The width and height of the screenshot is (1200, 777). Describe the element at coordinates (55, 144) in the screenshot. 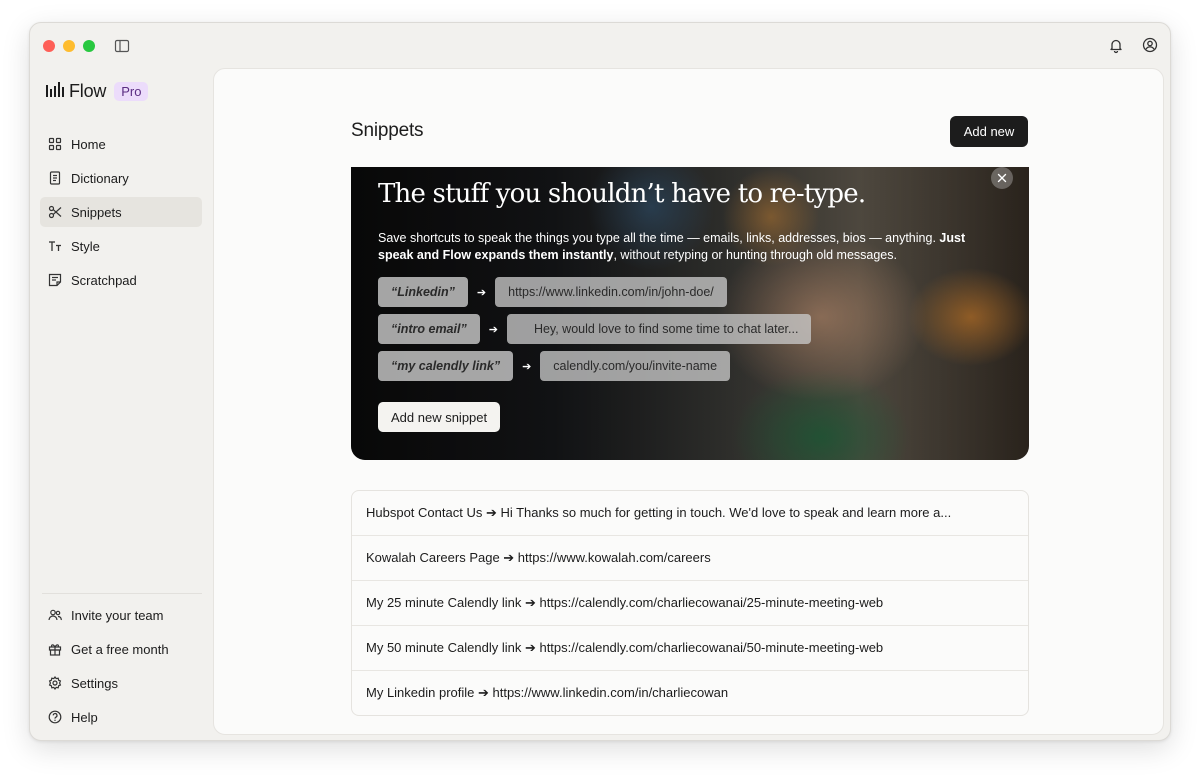

I see `grid-icon` at that location.